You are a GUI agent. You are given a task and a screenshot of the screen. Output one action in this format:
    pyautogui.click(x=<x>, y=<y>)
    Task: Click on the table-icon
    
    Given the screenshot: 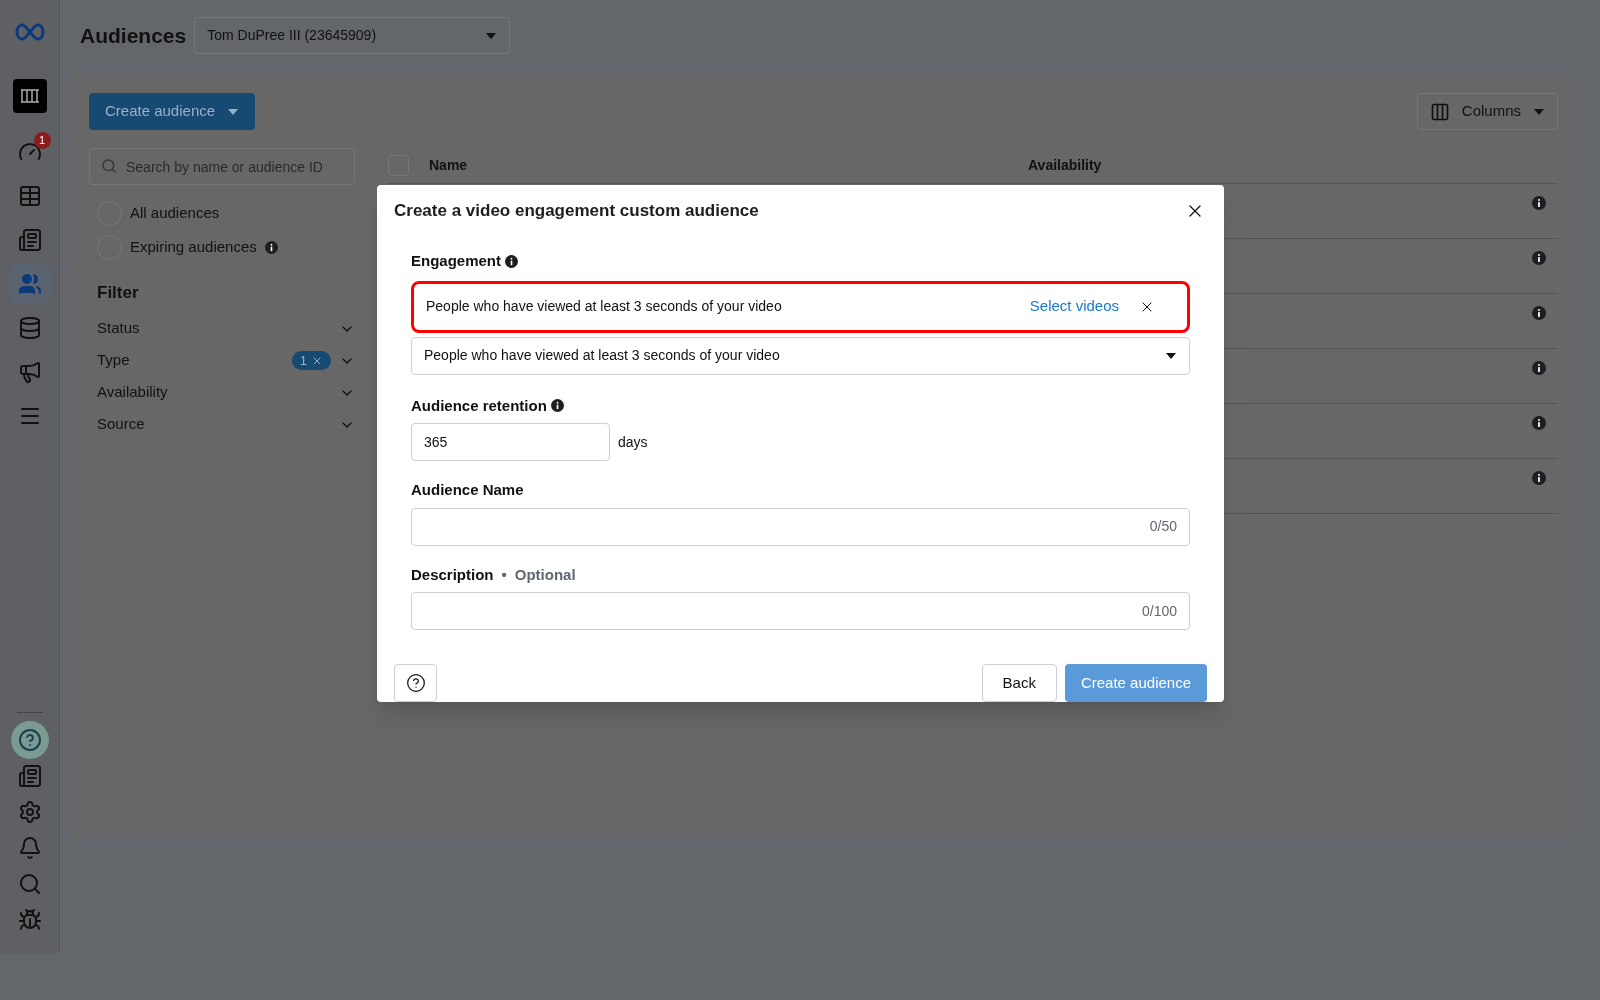 What is the action you would take?
    pyautogui.click(x=29, y=196)
    